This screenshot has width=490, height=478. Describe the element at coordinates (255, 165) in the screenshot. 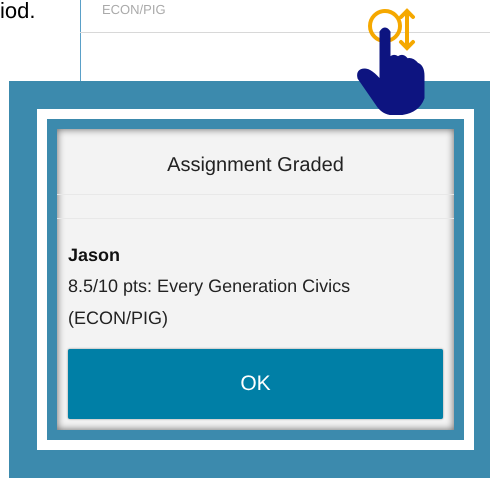

I see `dialog-title: Assignment Graded` at that location.